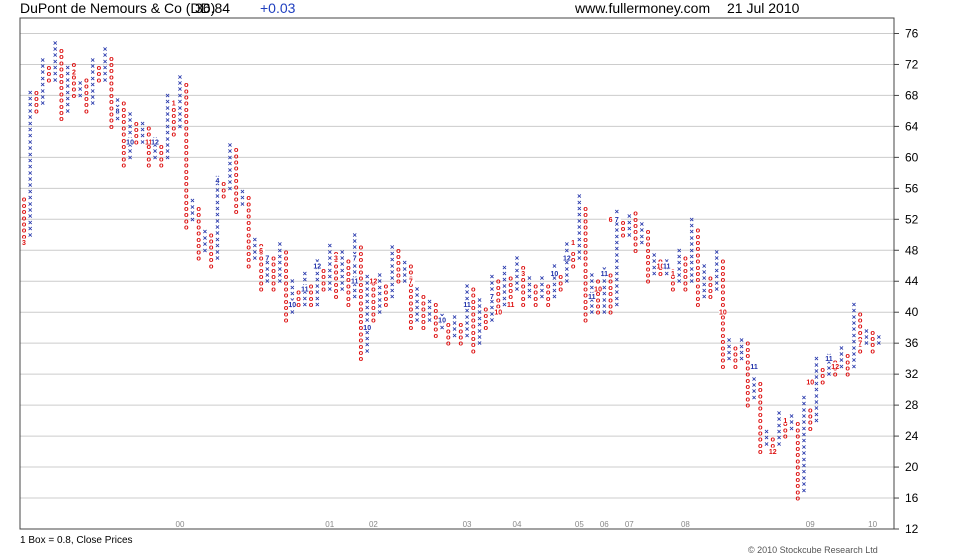 This screenshot has width=980, height=560. Describe the element at coordinates (211, 250) in the screenshot. I see `pf-column-30: oooooo` at that location.